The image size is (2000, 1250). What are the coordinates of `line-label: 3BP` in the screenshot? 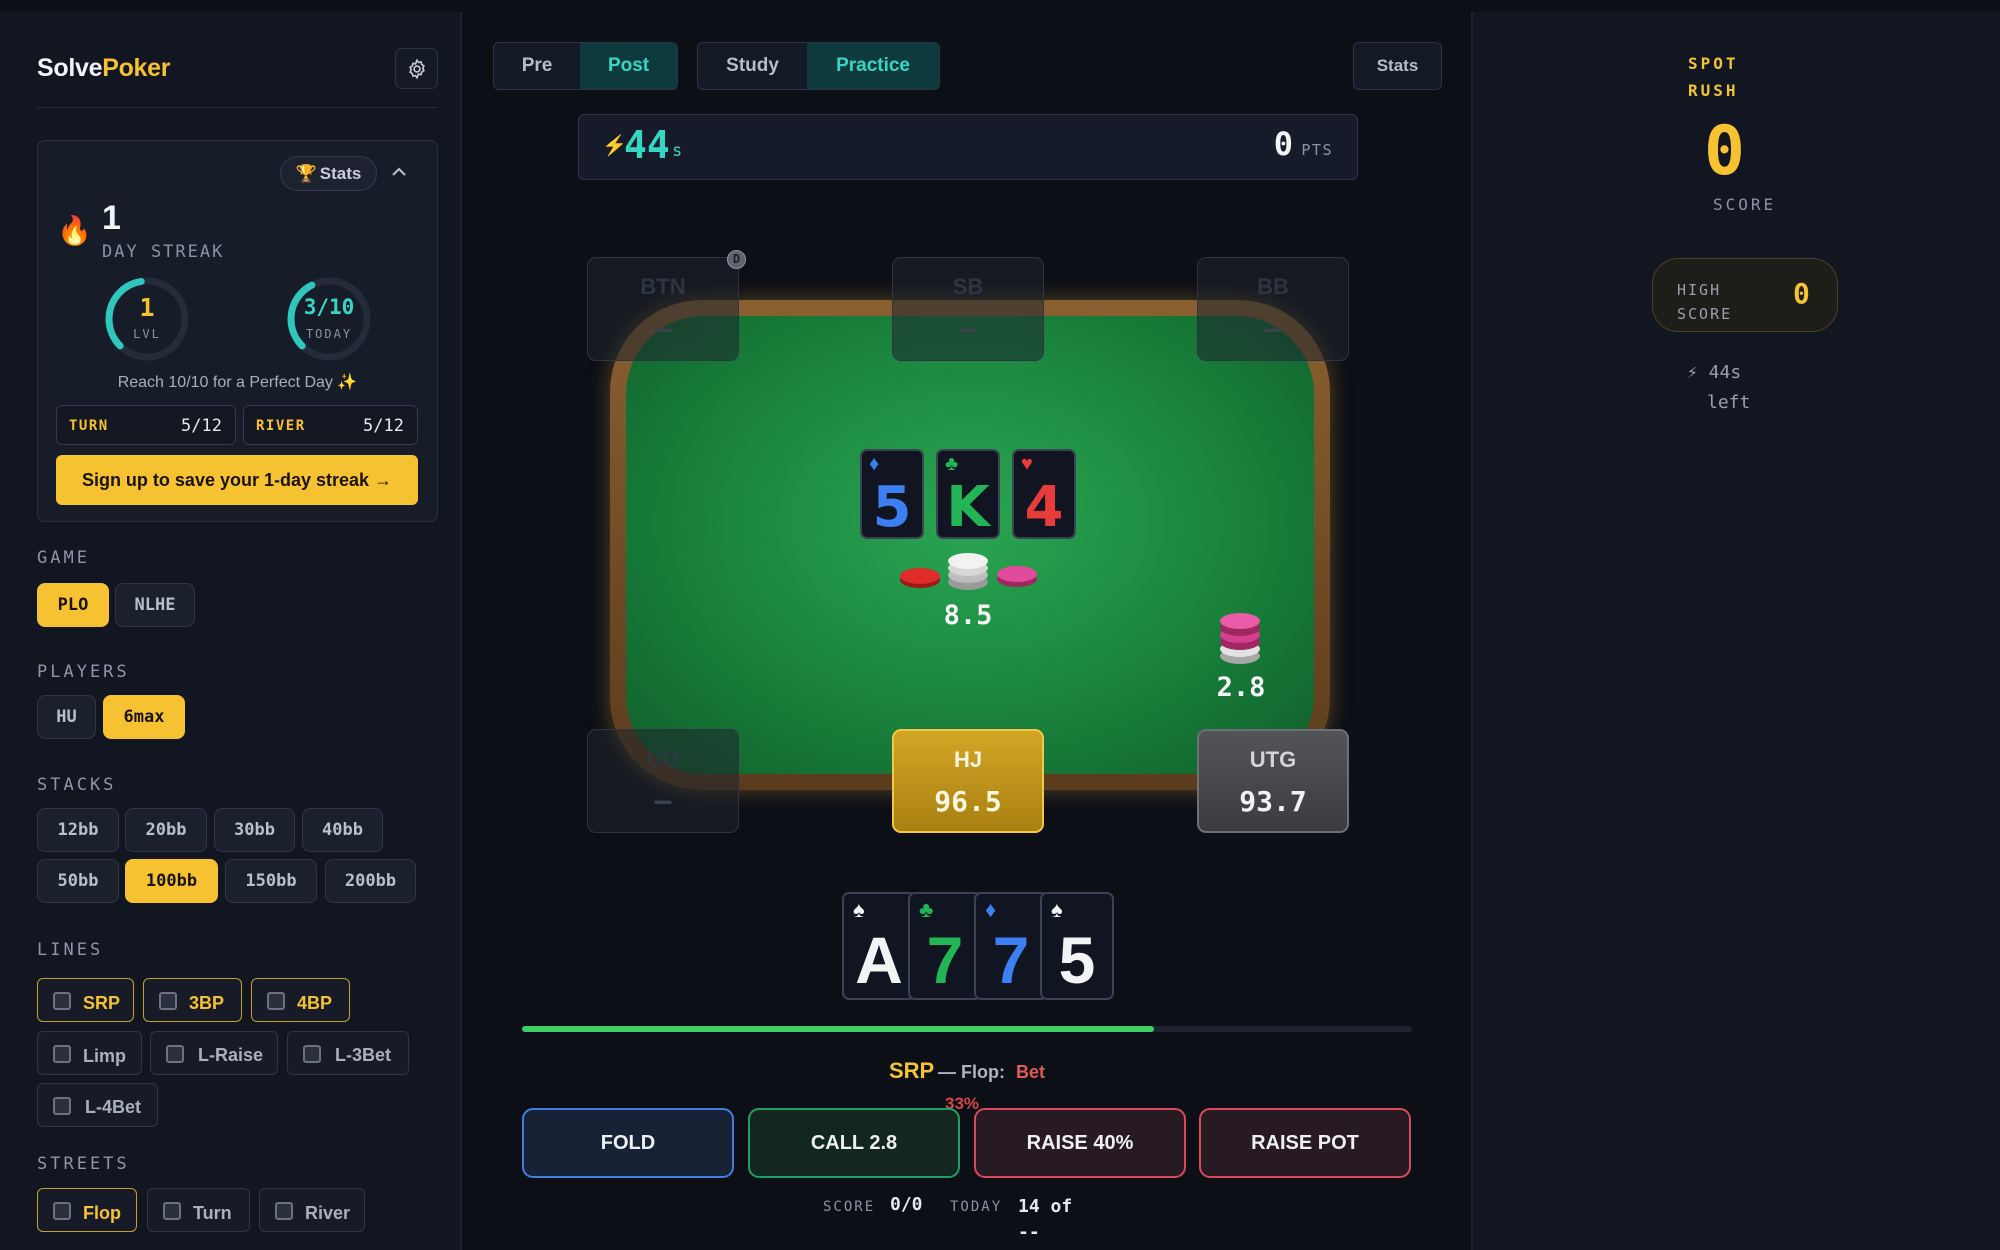 It's located at (207, 1003).